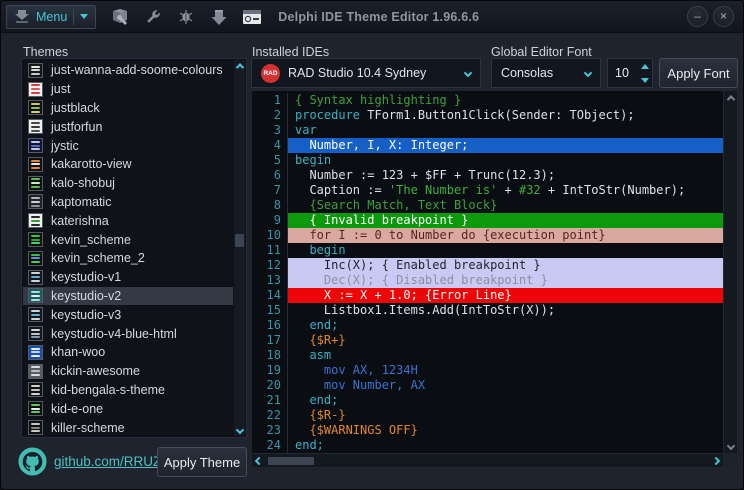 The image size is (744, 490). Describe the element at coordinates (120, 17) in the screenshot. I see `install-package-icon` at that location.